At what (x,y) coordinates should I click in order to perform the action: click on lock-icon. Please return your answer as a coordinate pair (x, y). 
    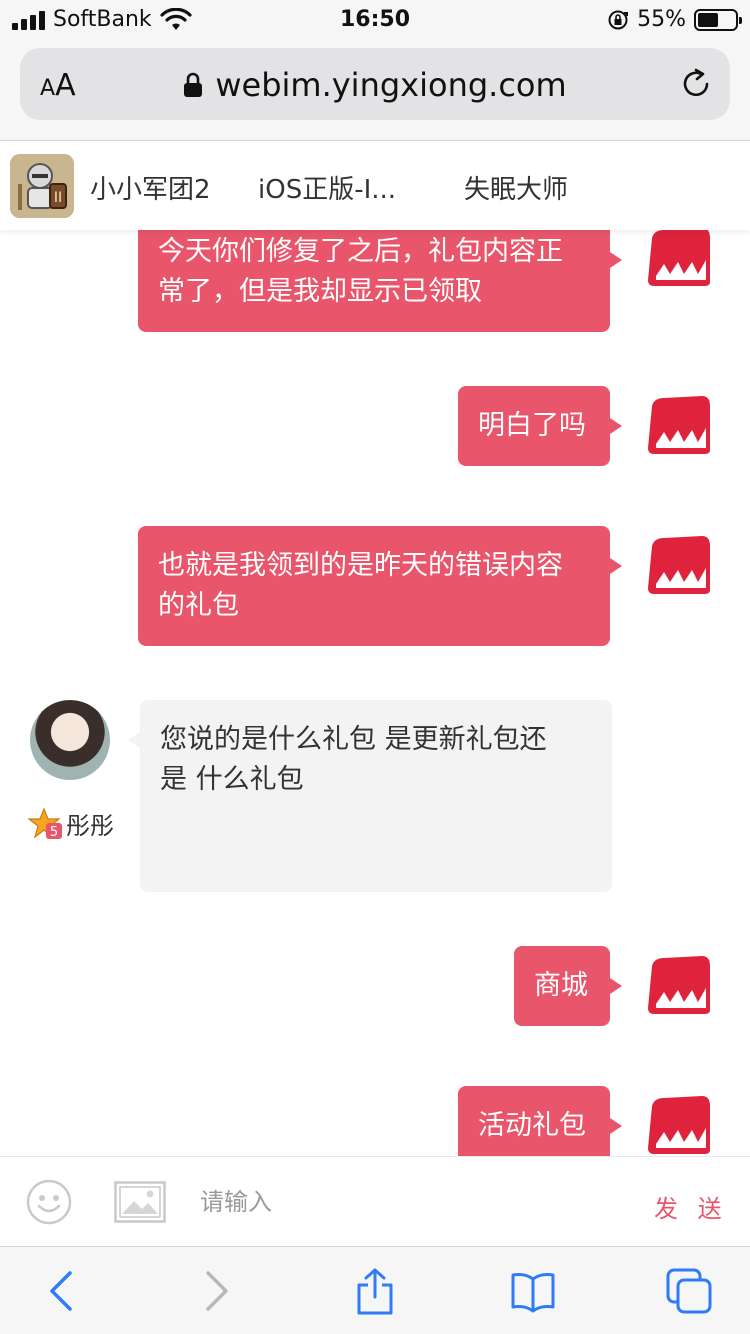
    Looking at the image, I should click on (193, 84).